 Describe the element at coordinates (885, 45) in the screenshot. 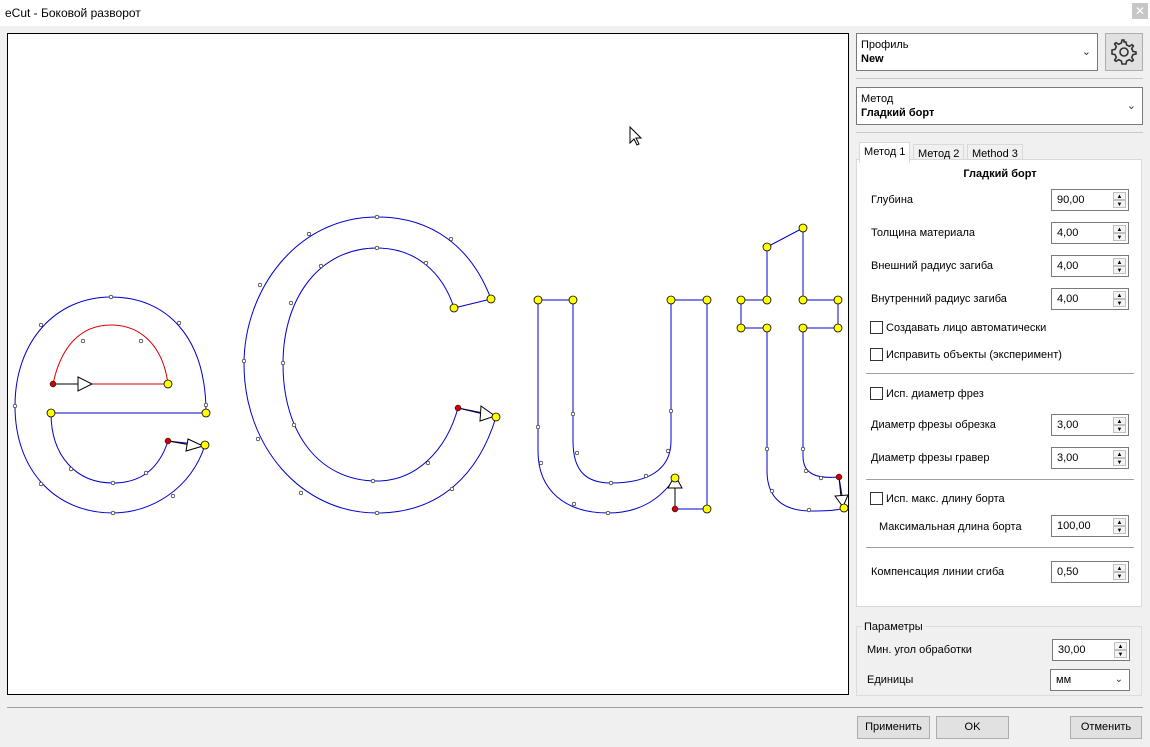

I see `profile-label: Профиль` at that location.